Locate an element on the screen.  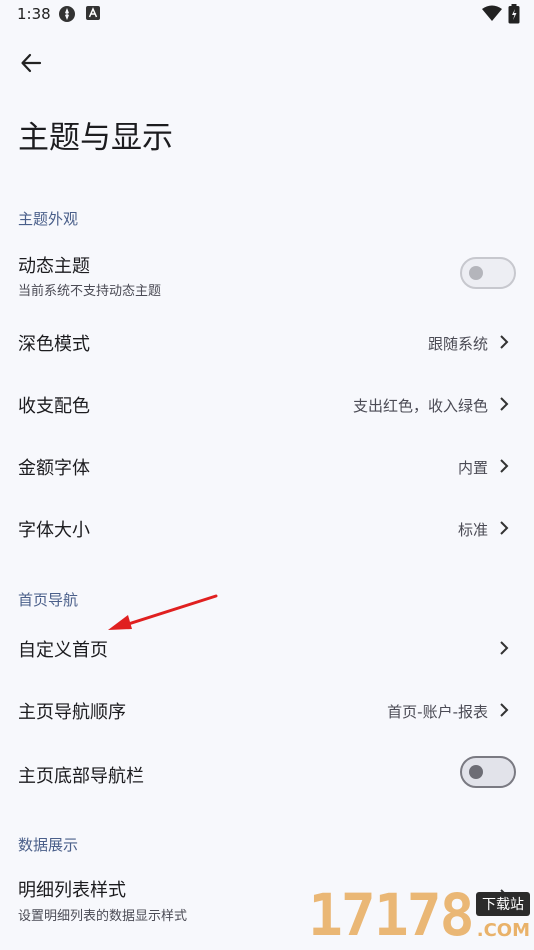
setting-income-color: 收支配色 支出红色，收入绿色 is located at coordinates (267, 404).